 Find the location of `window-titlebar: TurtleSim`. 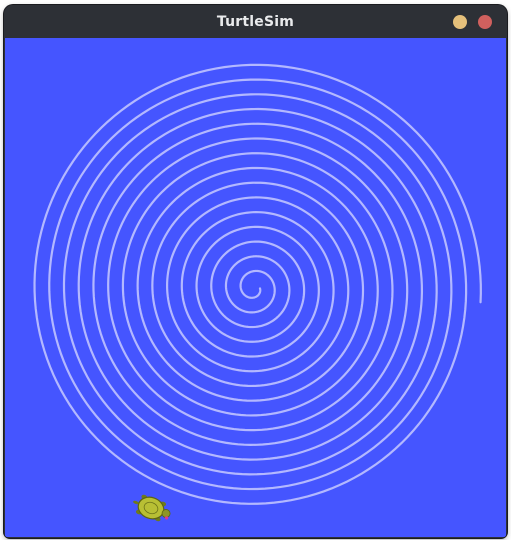

window-titlebar: TurtleSim is located at coordinates (255, 21).